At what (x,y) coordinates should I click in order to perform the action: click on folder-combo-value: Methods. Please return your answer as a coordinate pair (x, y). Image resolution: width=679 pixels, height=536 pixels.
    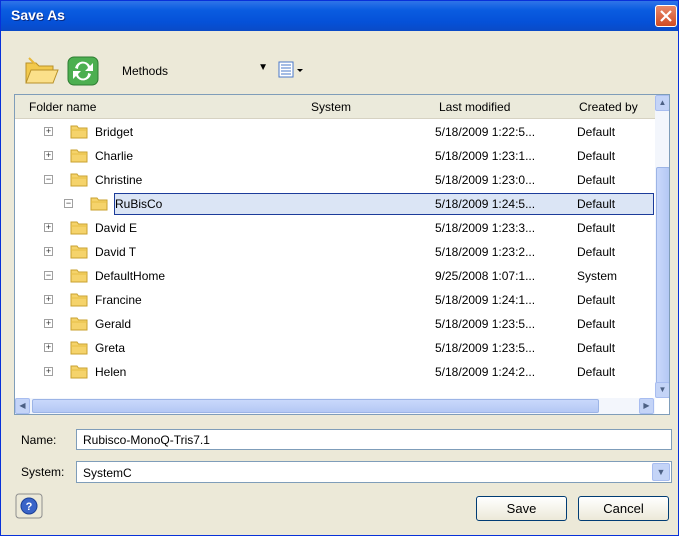
    Looking at the image, I should click on (145, 71).